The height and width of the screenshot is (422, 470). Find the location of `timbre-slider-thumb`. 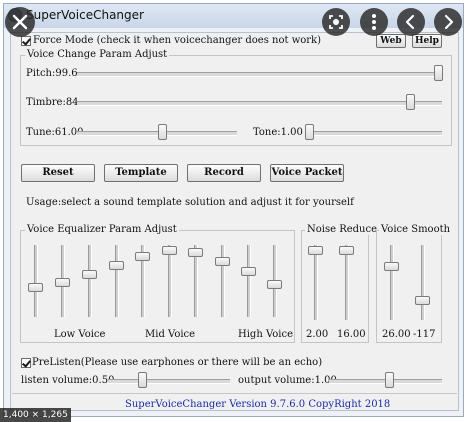

timbre-slider-thumb is located at coordinates (410, 102).